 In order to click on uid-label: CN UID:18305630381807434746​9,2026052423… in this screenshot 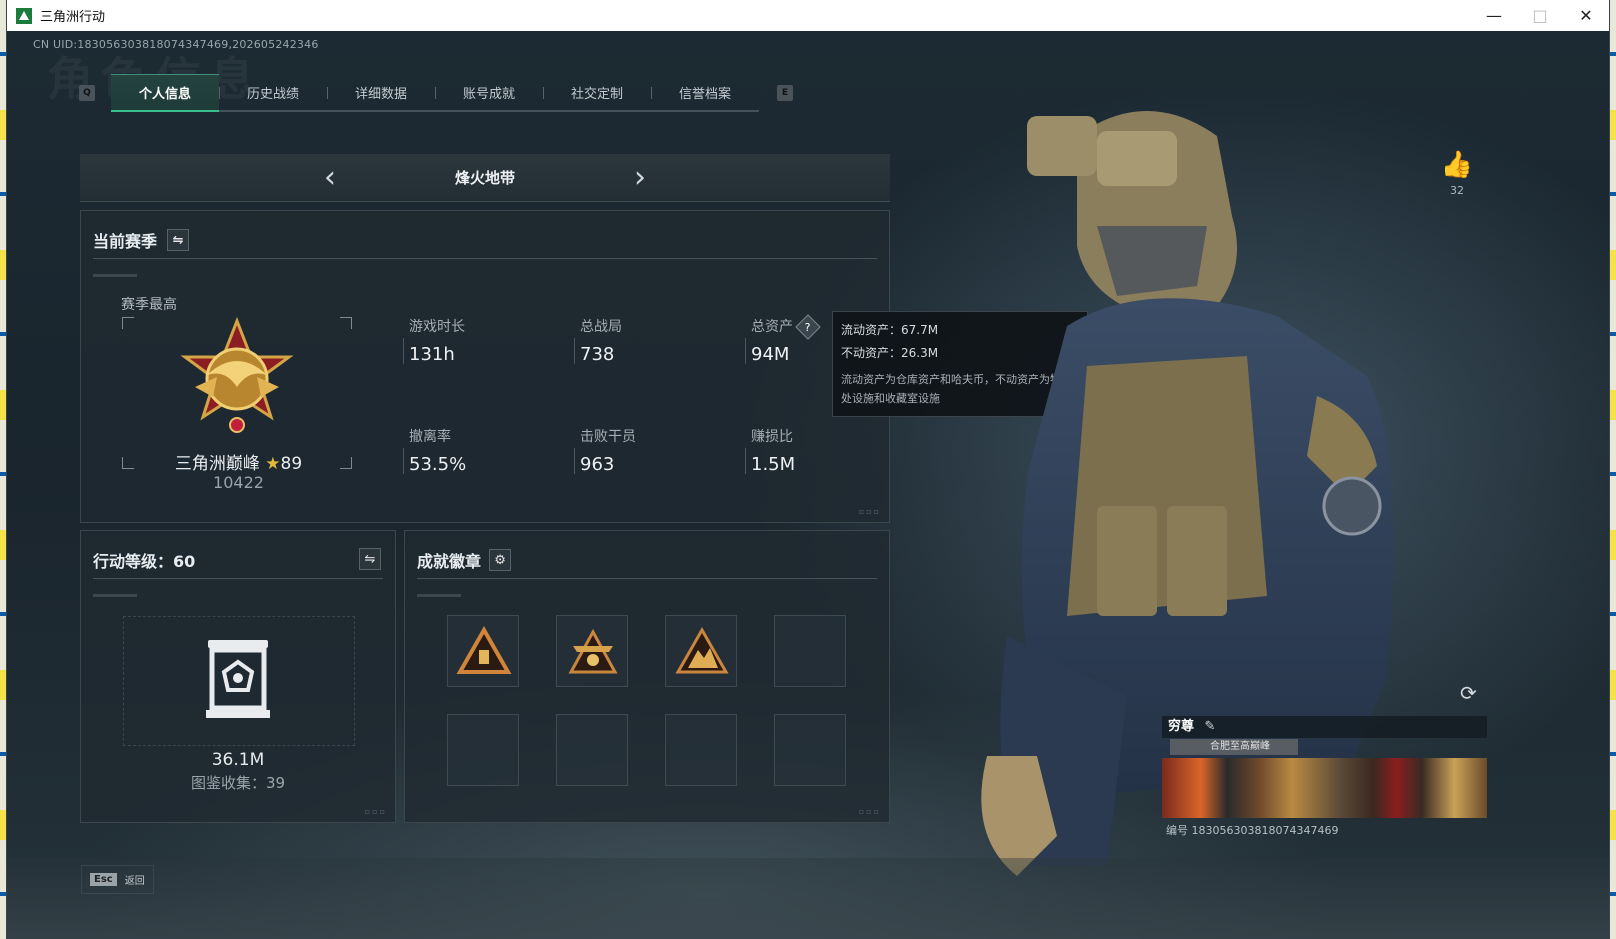, I will do `click(176, 44)`.